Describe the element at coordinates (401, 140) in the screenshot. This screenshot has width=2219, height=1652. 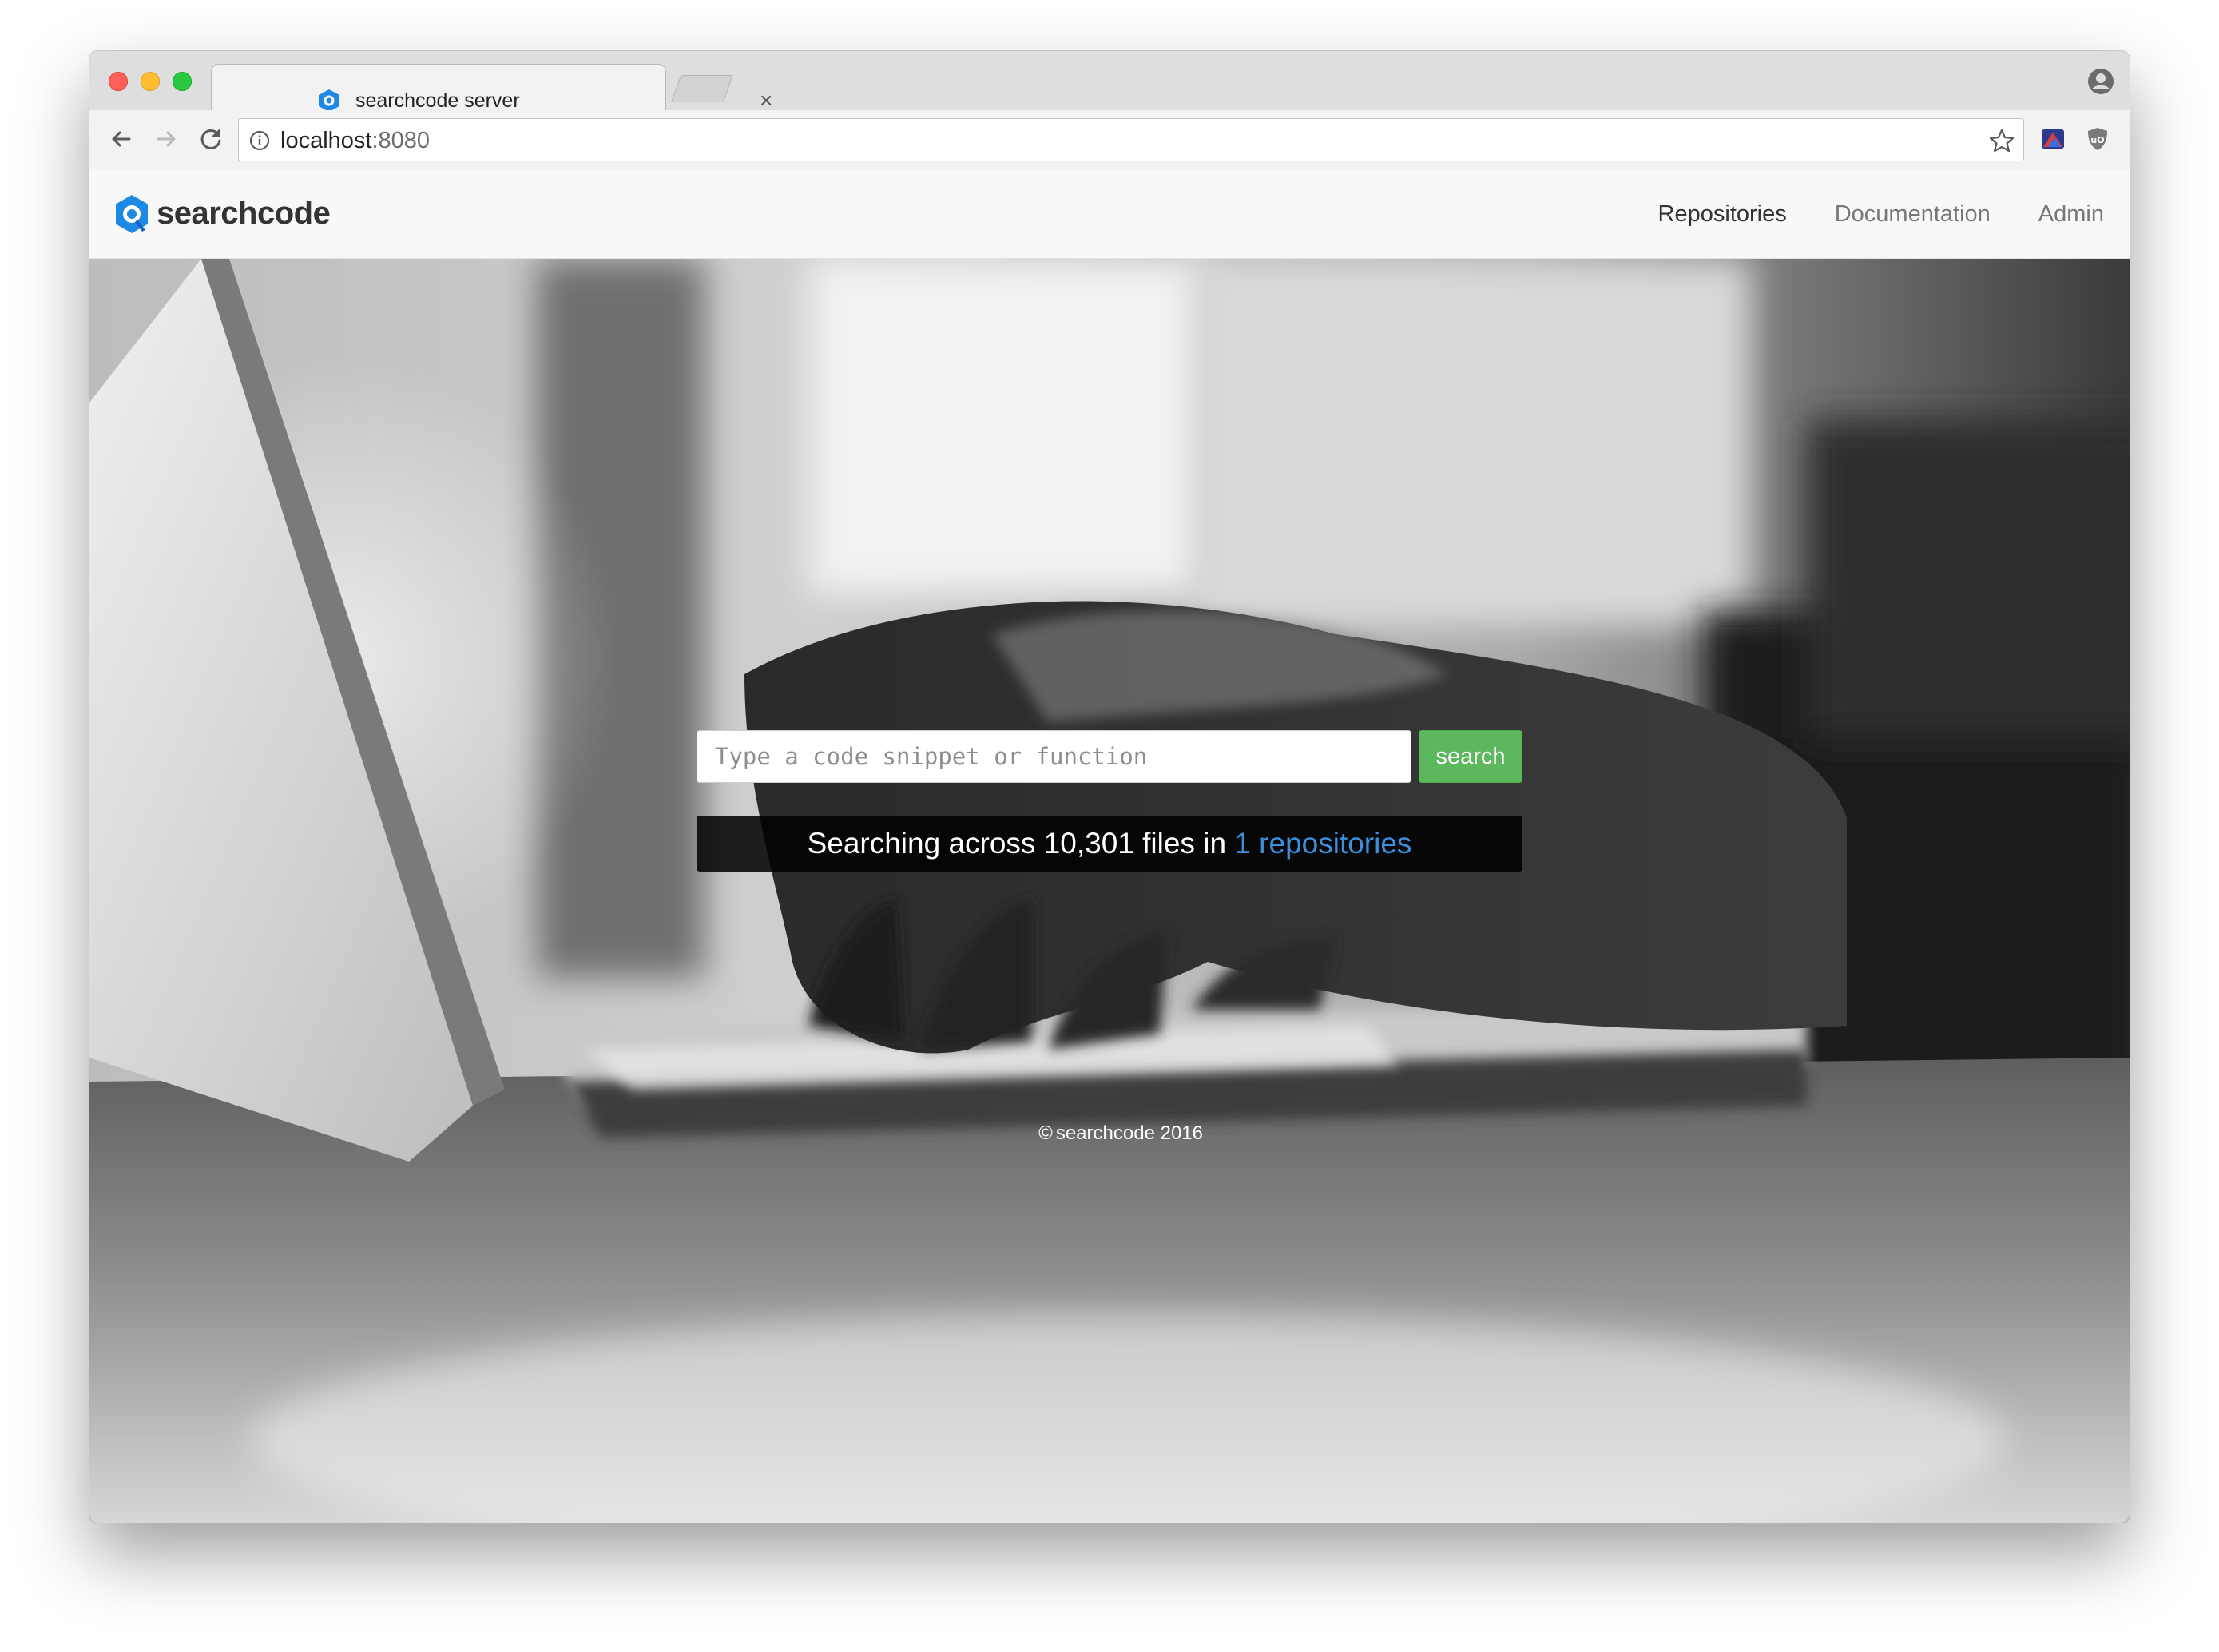
I see `url-port: :8080` at that location.